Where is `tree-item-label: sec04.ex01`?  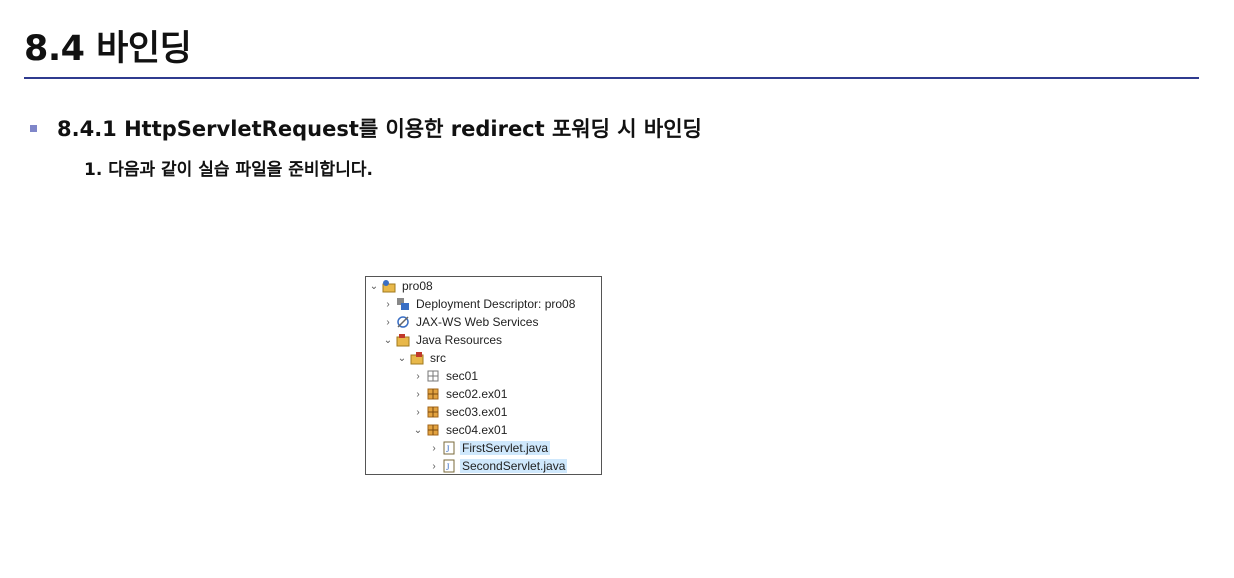
tree-item-label: sec04.ex01 is located at coordinates (477, 430).